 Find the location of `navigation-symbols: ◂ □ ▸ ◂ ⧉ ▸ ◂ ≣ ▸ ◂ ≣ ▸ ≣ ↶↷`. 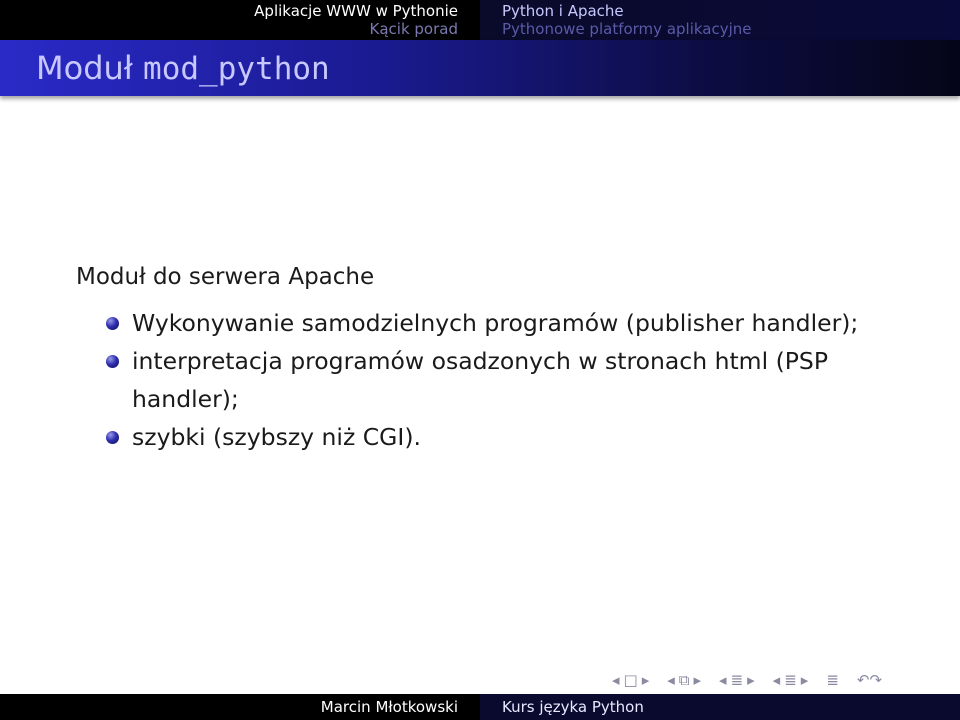

navigation-symbols: ◂ □ ▸ ◂ ⧉ ▸ ◂ ≣ ▸ ◂ ≣ ▸ ≣ ↶↷ is located at coordinates (747, 680).